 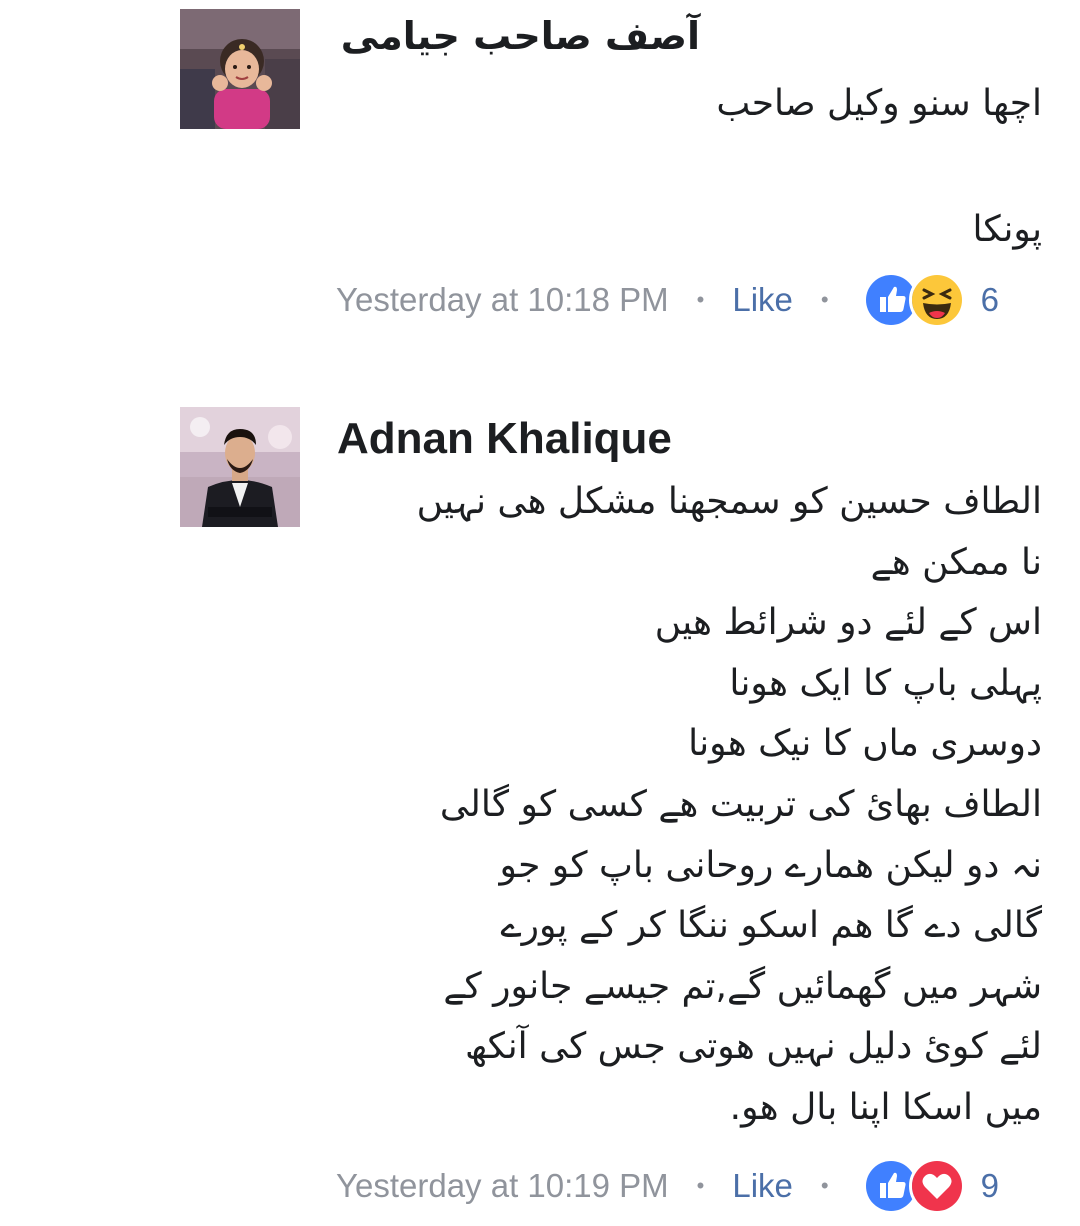 I want to click on comment-line: اس کے لئے دو شرائط ھیں, so click(x=848, y=623).